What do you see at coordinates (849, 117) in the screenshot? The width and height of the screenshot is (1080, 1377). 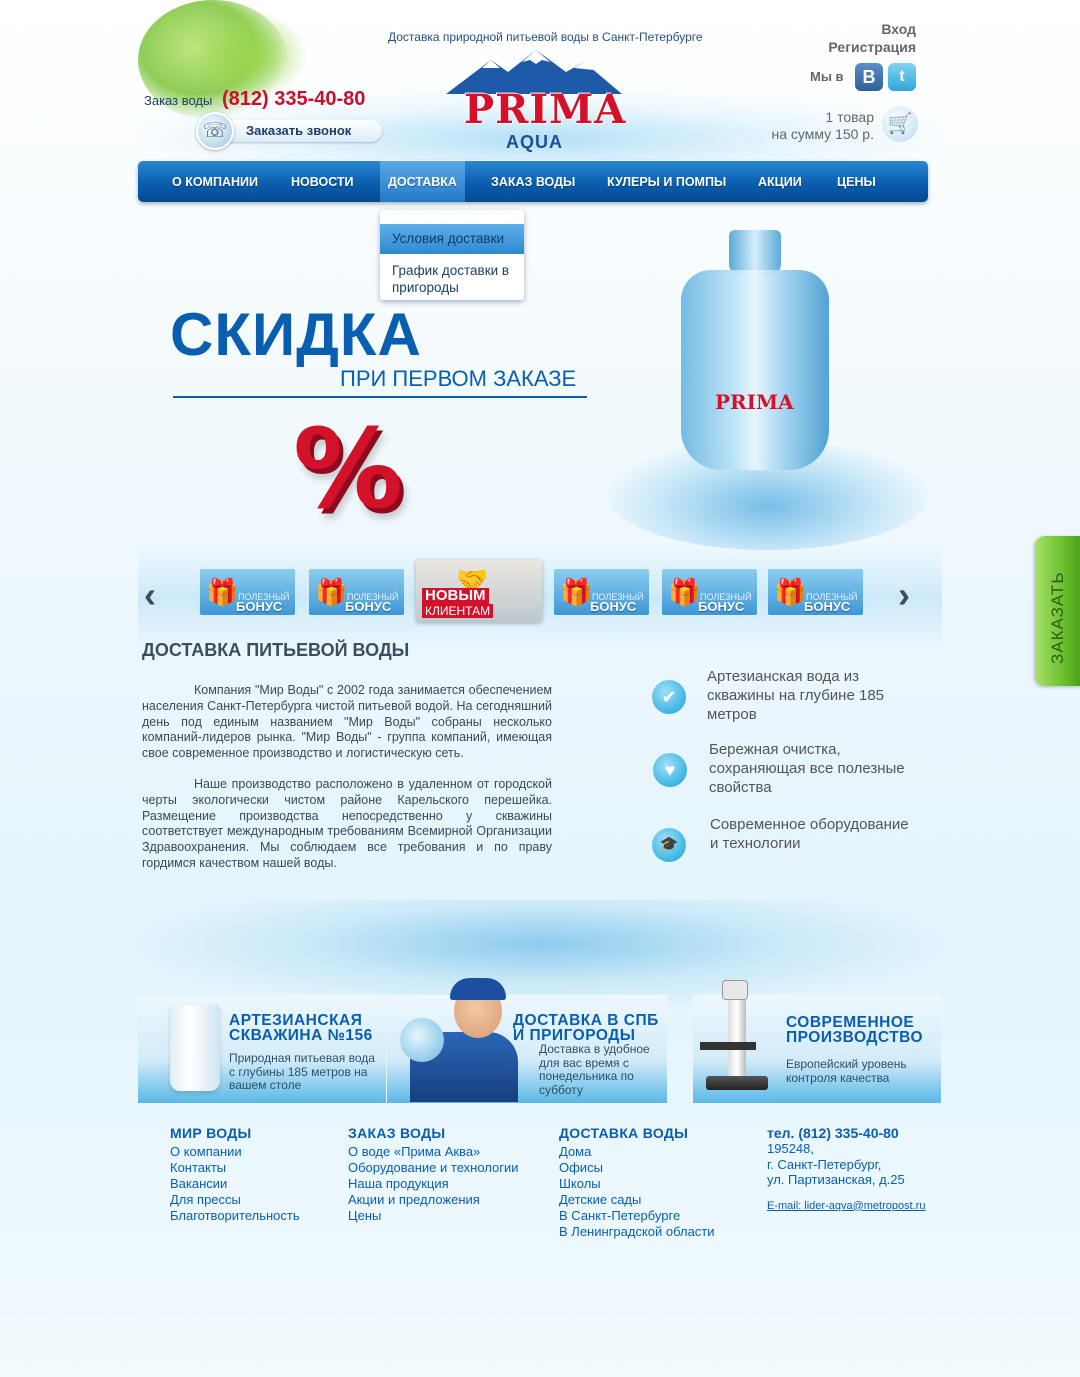 I see `cart-count: 1 товар` at bounding box center [849, 117].